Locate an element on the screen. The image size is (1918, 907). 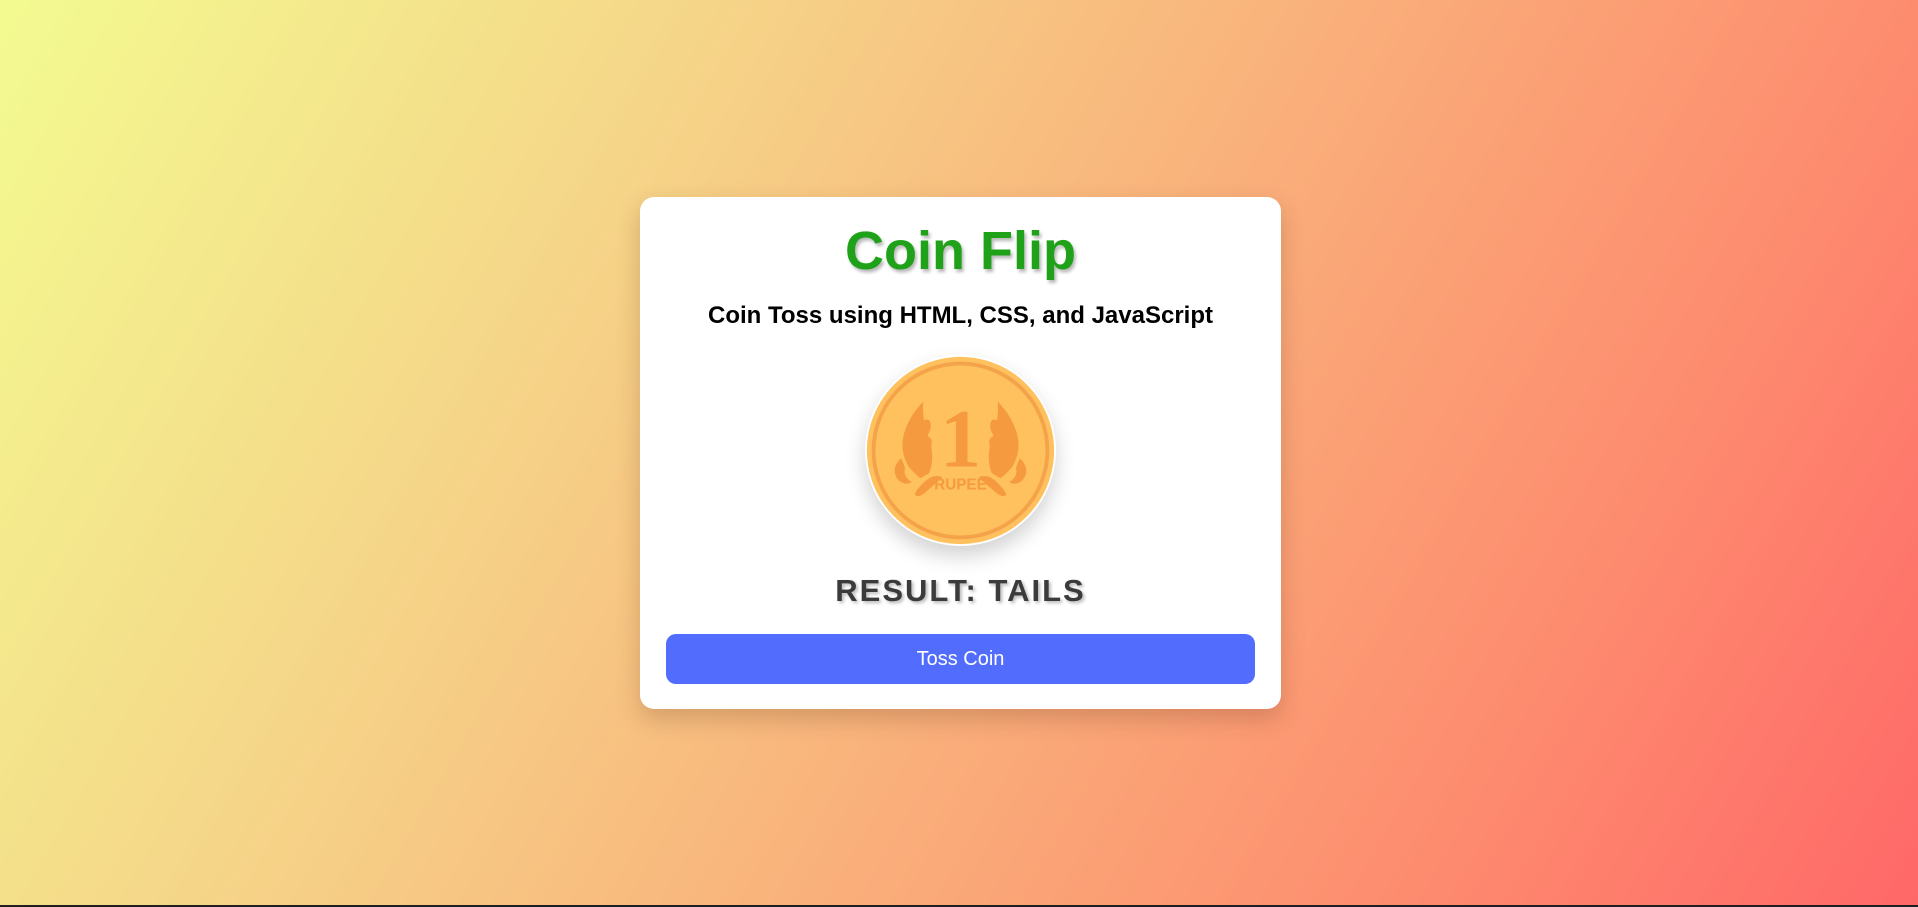
rupee-coin-icon: 1 RUPEE is located at coordinates (960, 450).